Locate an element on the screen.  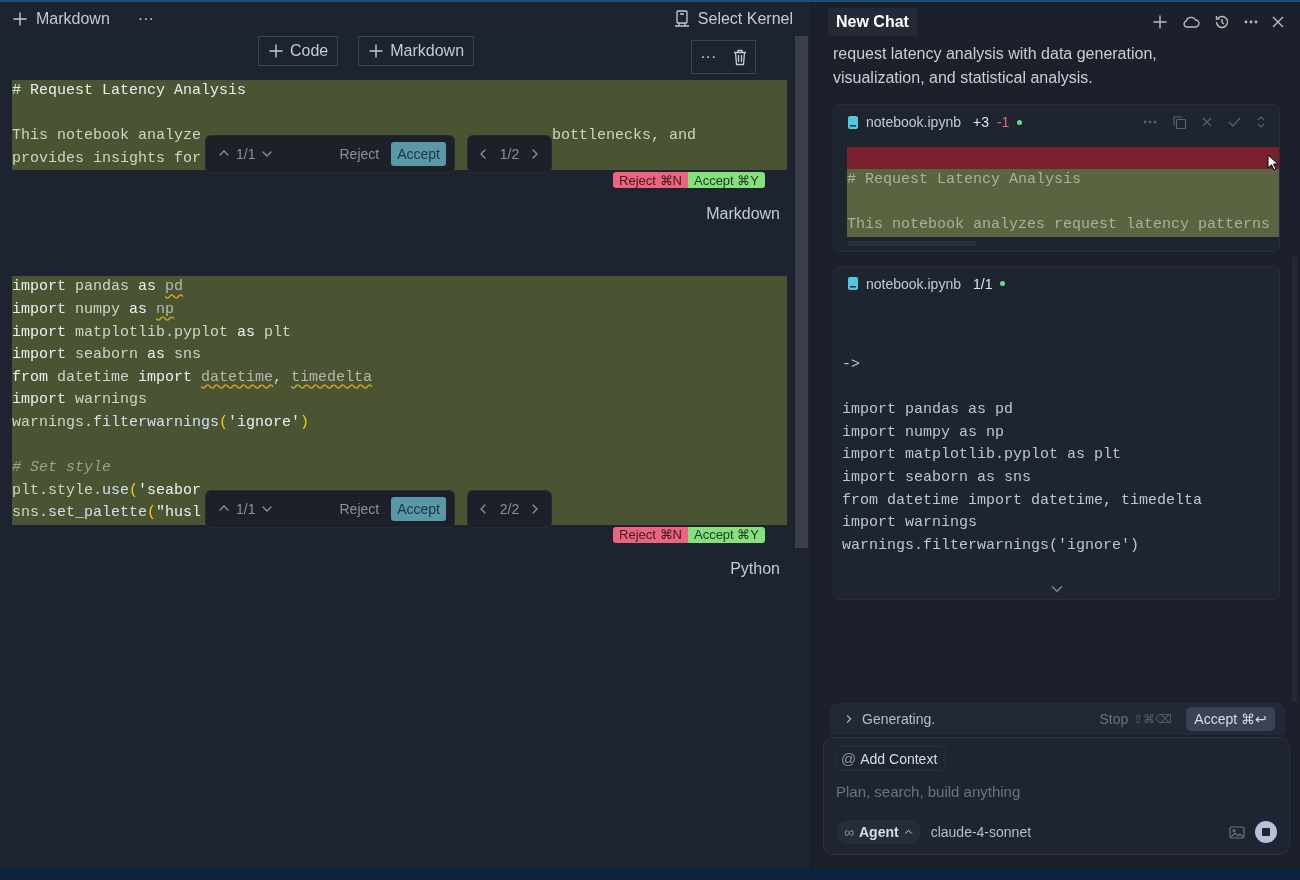
code-line: import numpy as np is located at coordinates (93, 309).